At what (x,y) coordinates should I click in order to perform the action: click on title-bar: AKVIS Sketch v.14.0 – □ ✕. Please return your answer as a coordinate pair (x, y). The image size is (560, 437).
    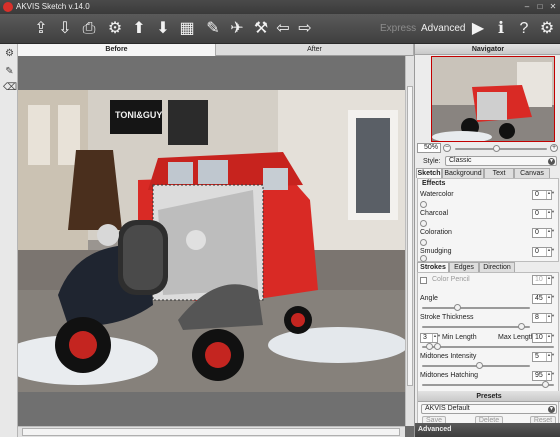
    Looking at the image, I should click on (280, 7).